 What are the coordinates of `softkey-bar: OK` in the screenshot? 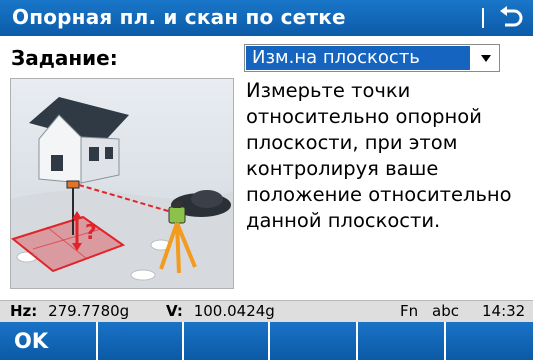 It's located at (266, 341).